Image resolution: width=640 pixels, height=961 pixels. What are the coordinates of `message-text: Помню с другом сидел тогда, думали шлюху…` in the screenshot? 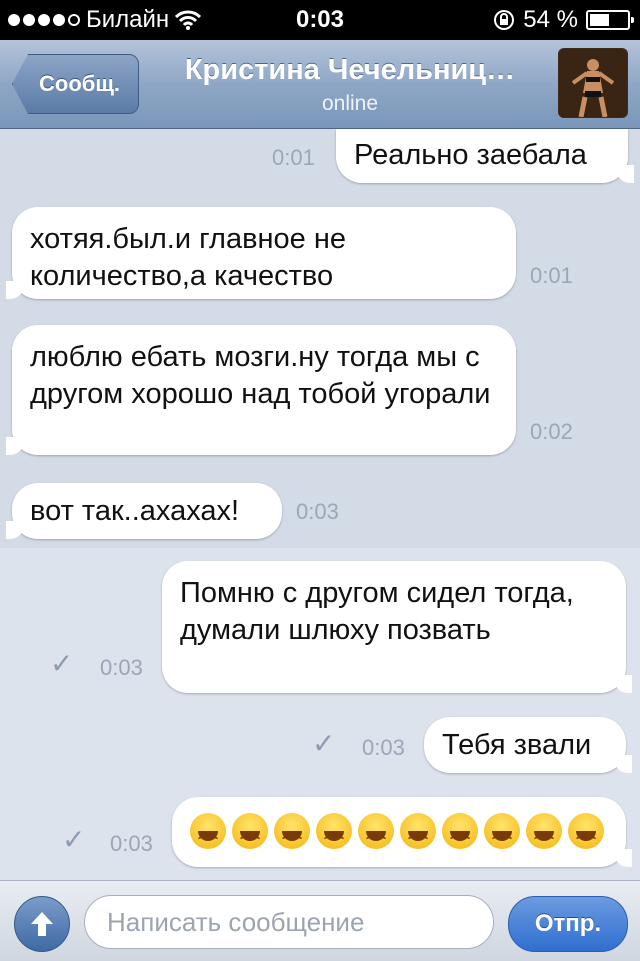 It's located at (377, 611).